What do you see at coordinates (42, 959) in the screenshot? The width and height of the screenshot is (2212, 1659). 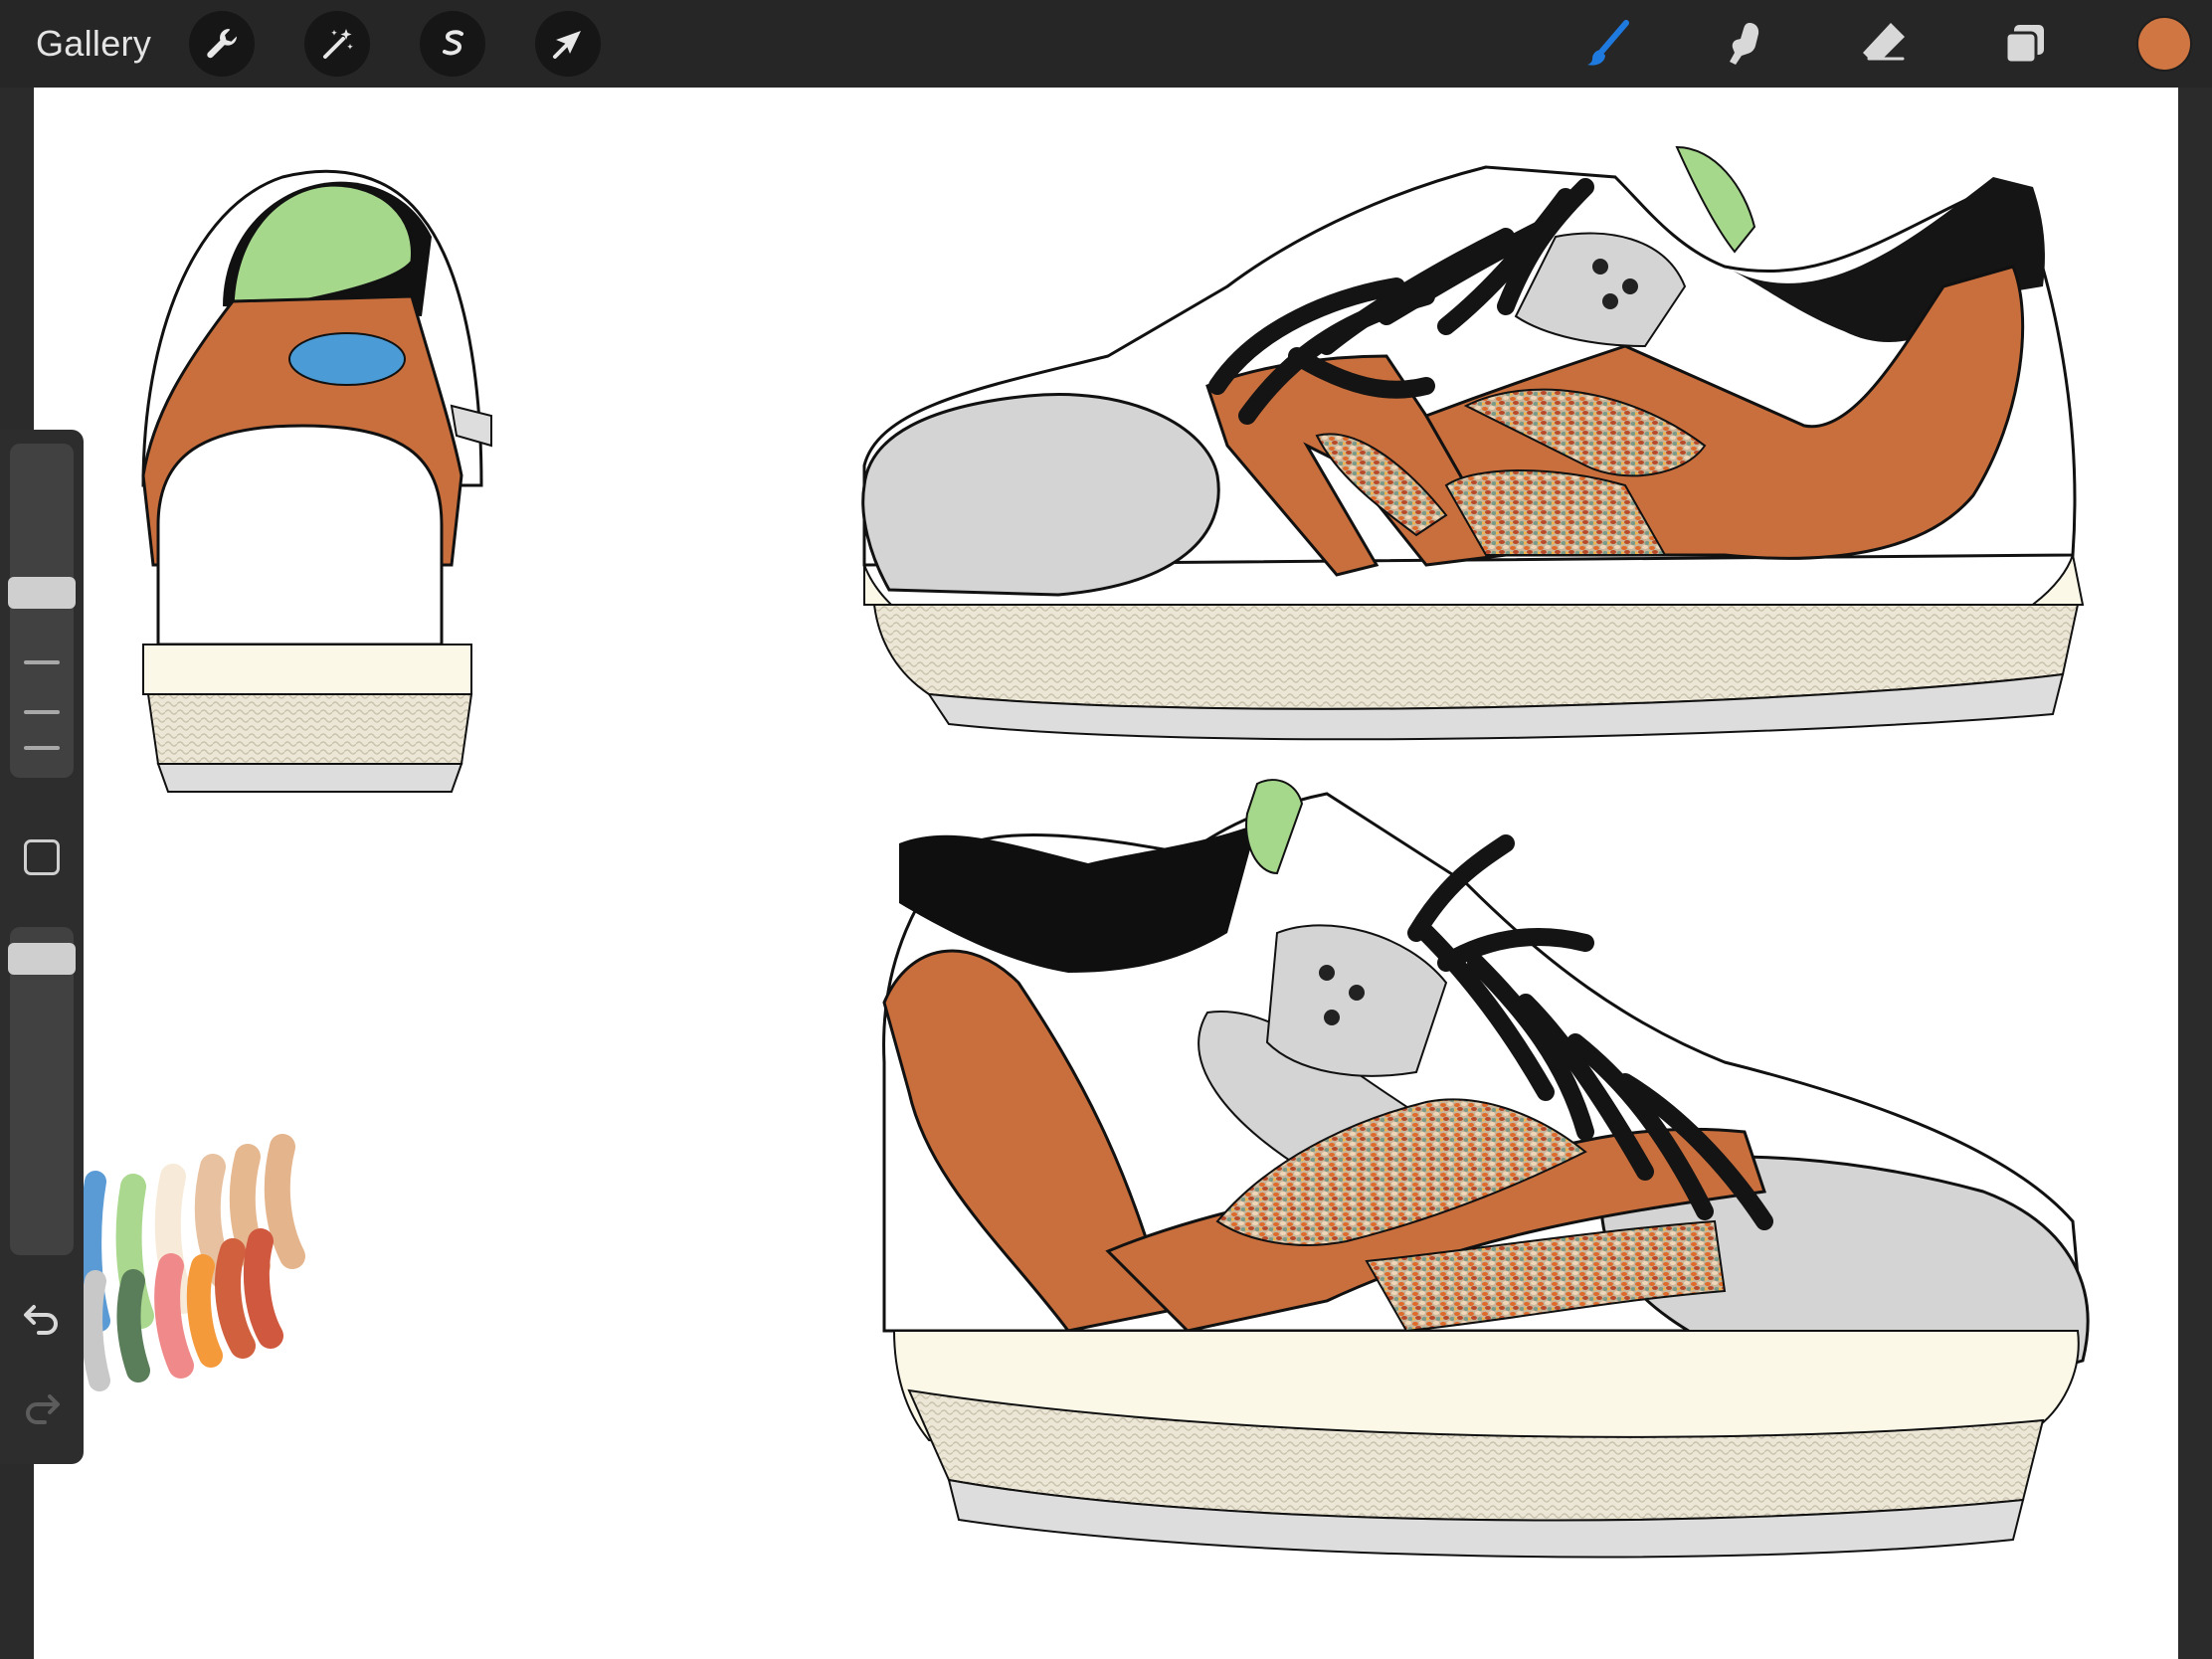 I see `brush-opacity-slider-knob` at bounding box center [42, 959].